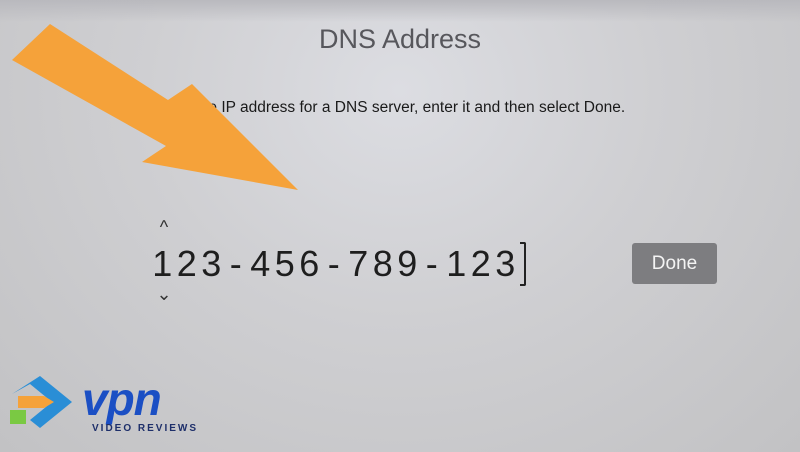 The height and width of the screenshot is (452, 800). What do you see at coordinates (18, 417) in the screenshot?
I see `logo-box-icon` at bounding box center [18, 417].